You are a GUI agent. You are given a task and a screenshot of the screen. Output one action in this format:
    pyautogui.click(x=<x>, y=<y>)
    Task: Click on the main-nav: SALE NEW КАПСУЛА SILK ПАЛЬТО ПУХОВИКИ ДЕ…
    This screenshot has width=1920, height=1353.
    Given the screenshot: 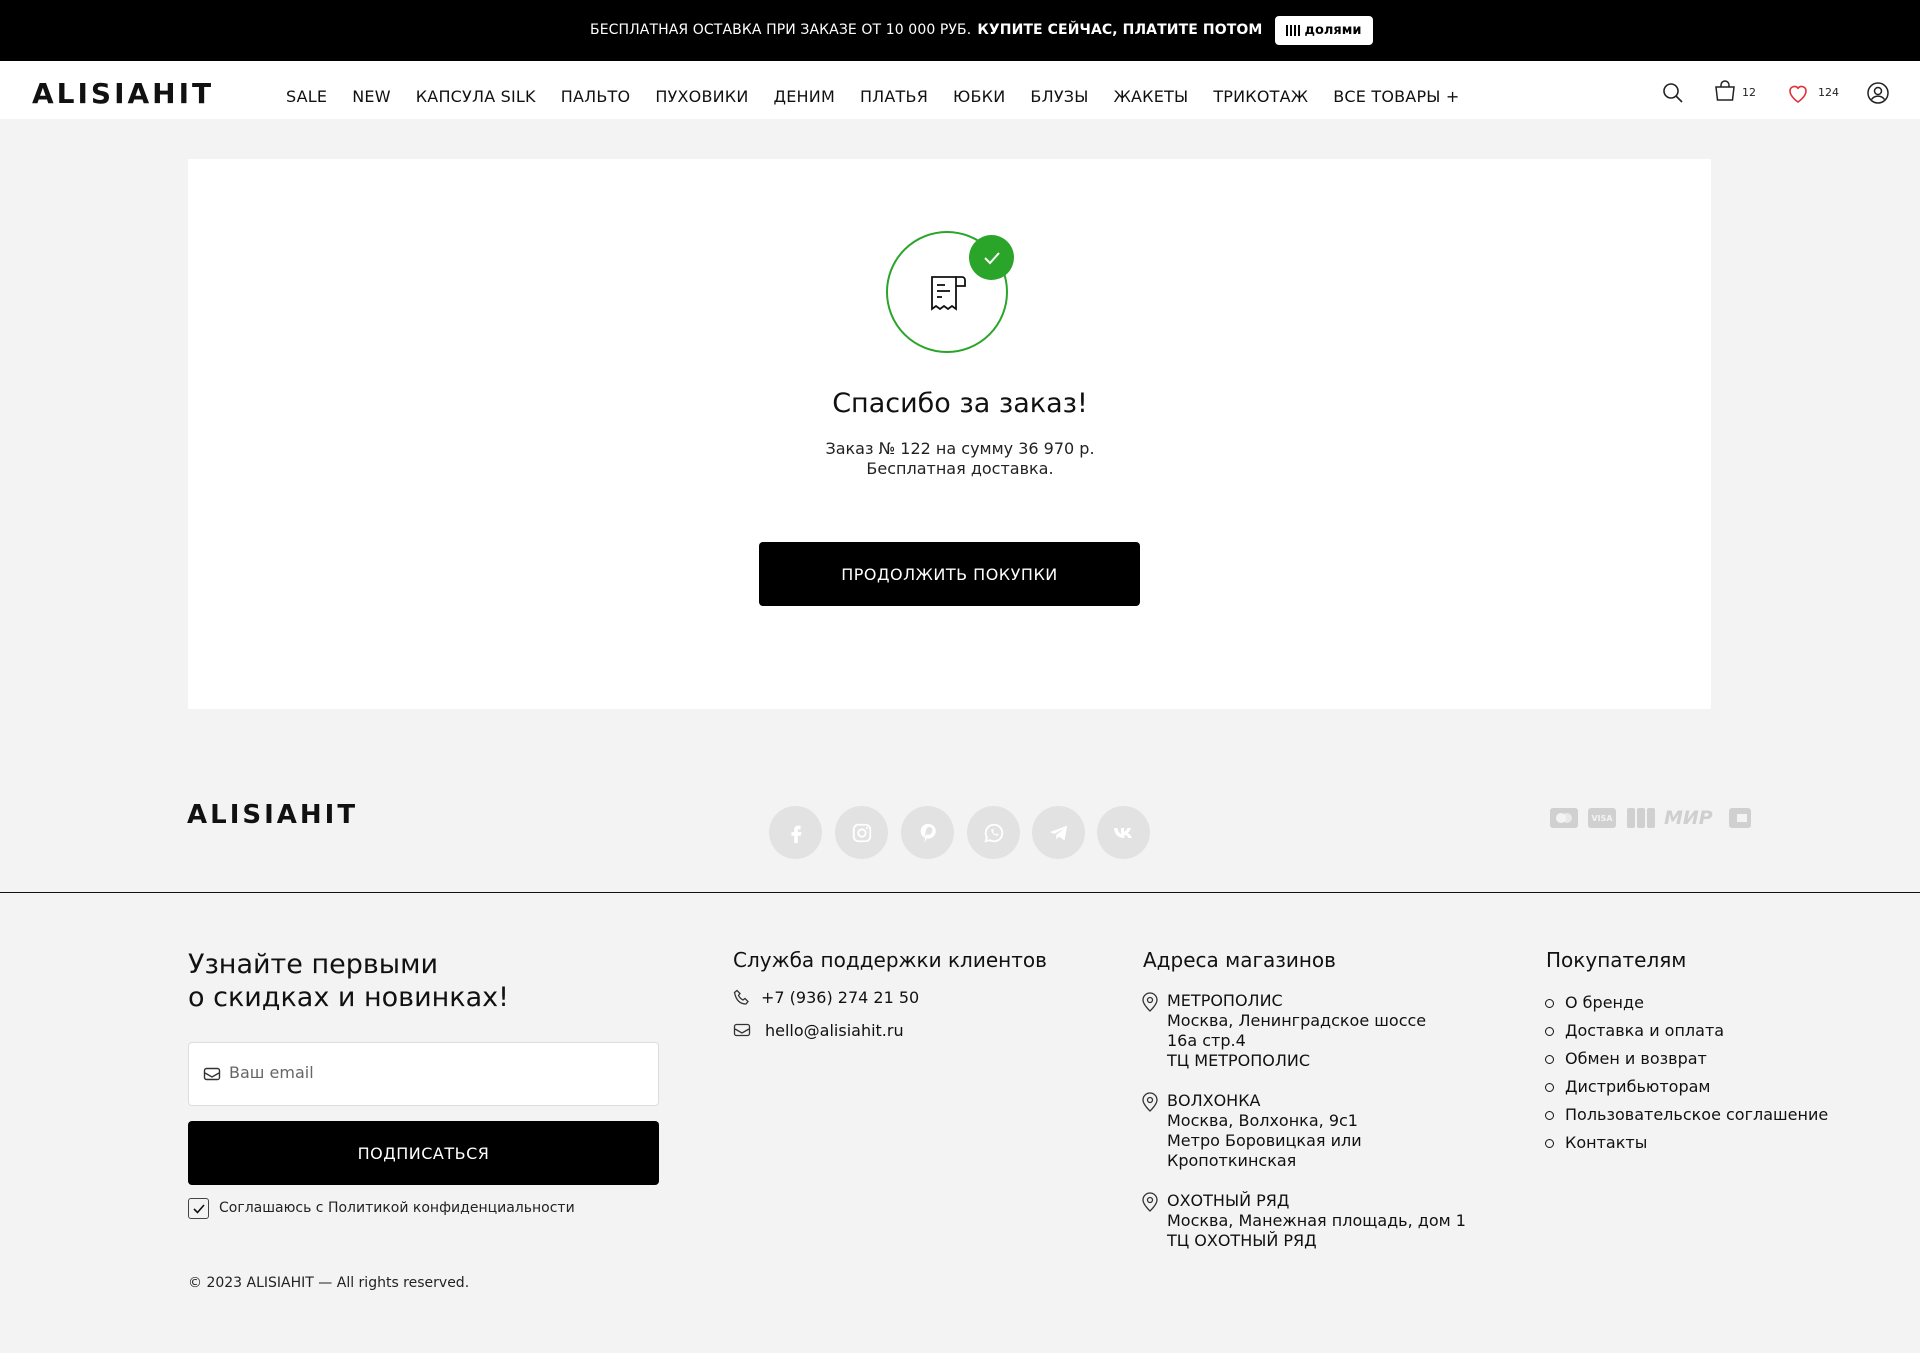 What is the action you would take?
    pyautogui.click(x=885, y=96)
    